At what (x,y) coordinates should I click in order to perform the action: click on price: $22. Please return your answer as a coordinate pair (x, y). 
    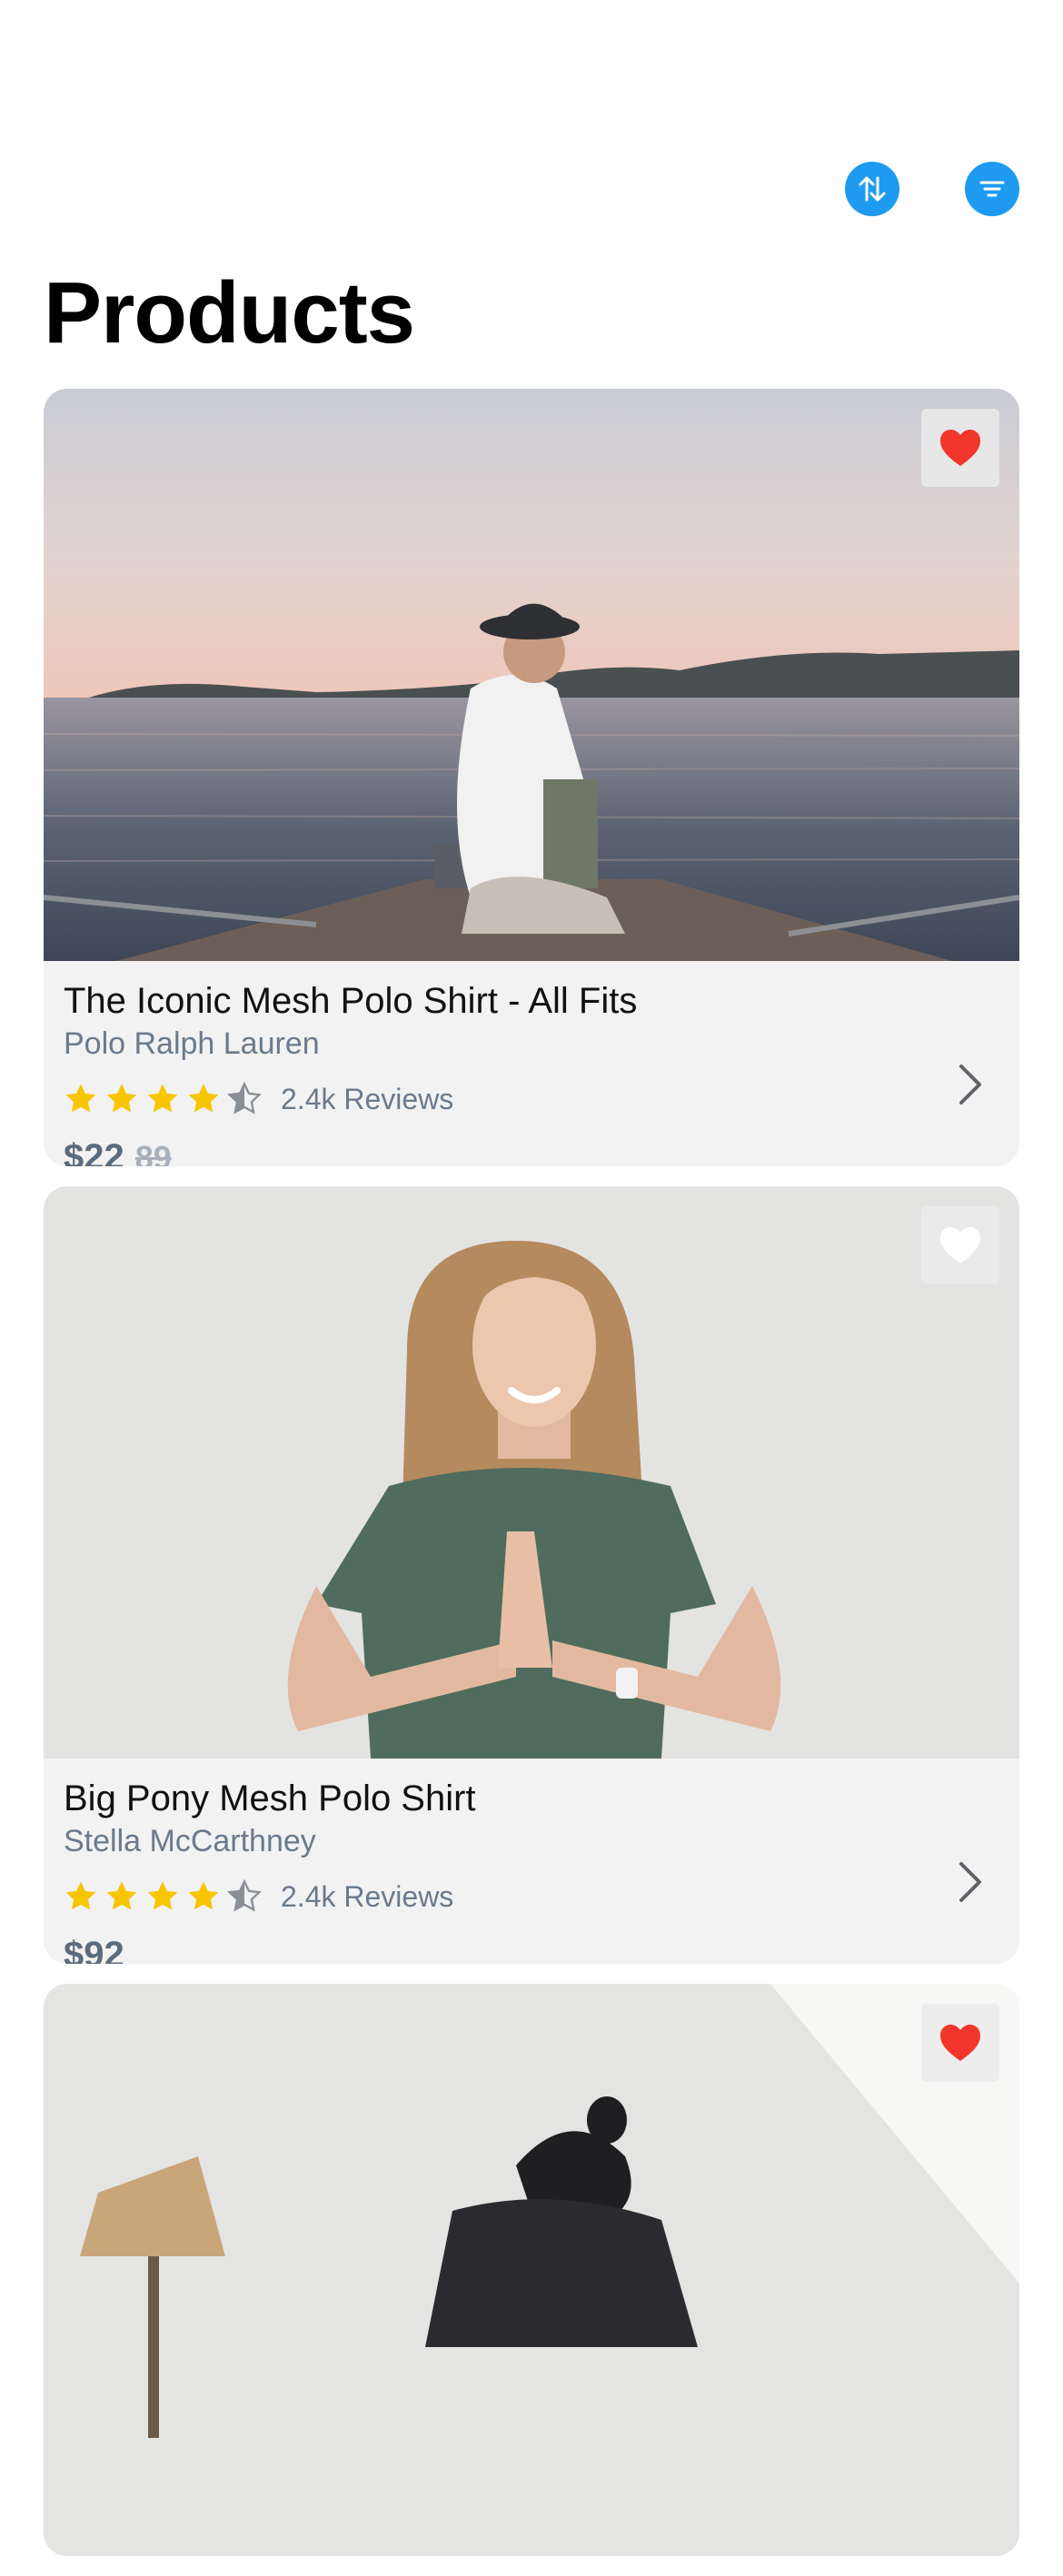
    Looking at the image, I should click on (94, 1151).